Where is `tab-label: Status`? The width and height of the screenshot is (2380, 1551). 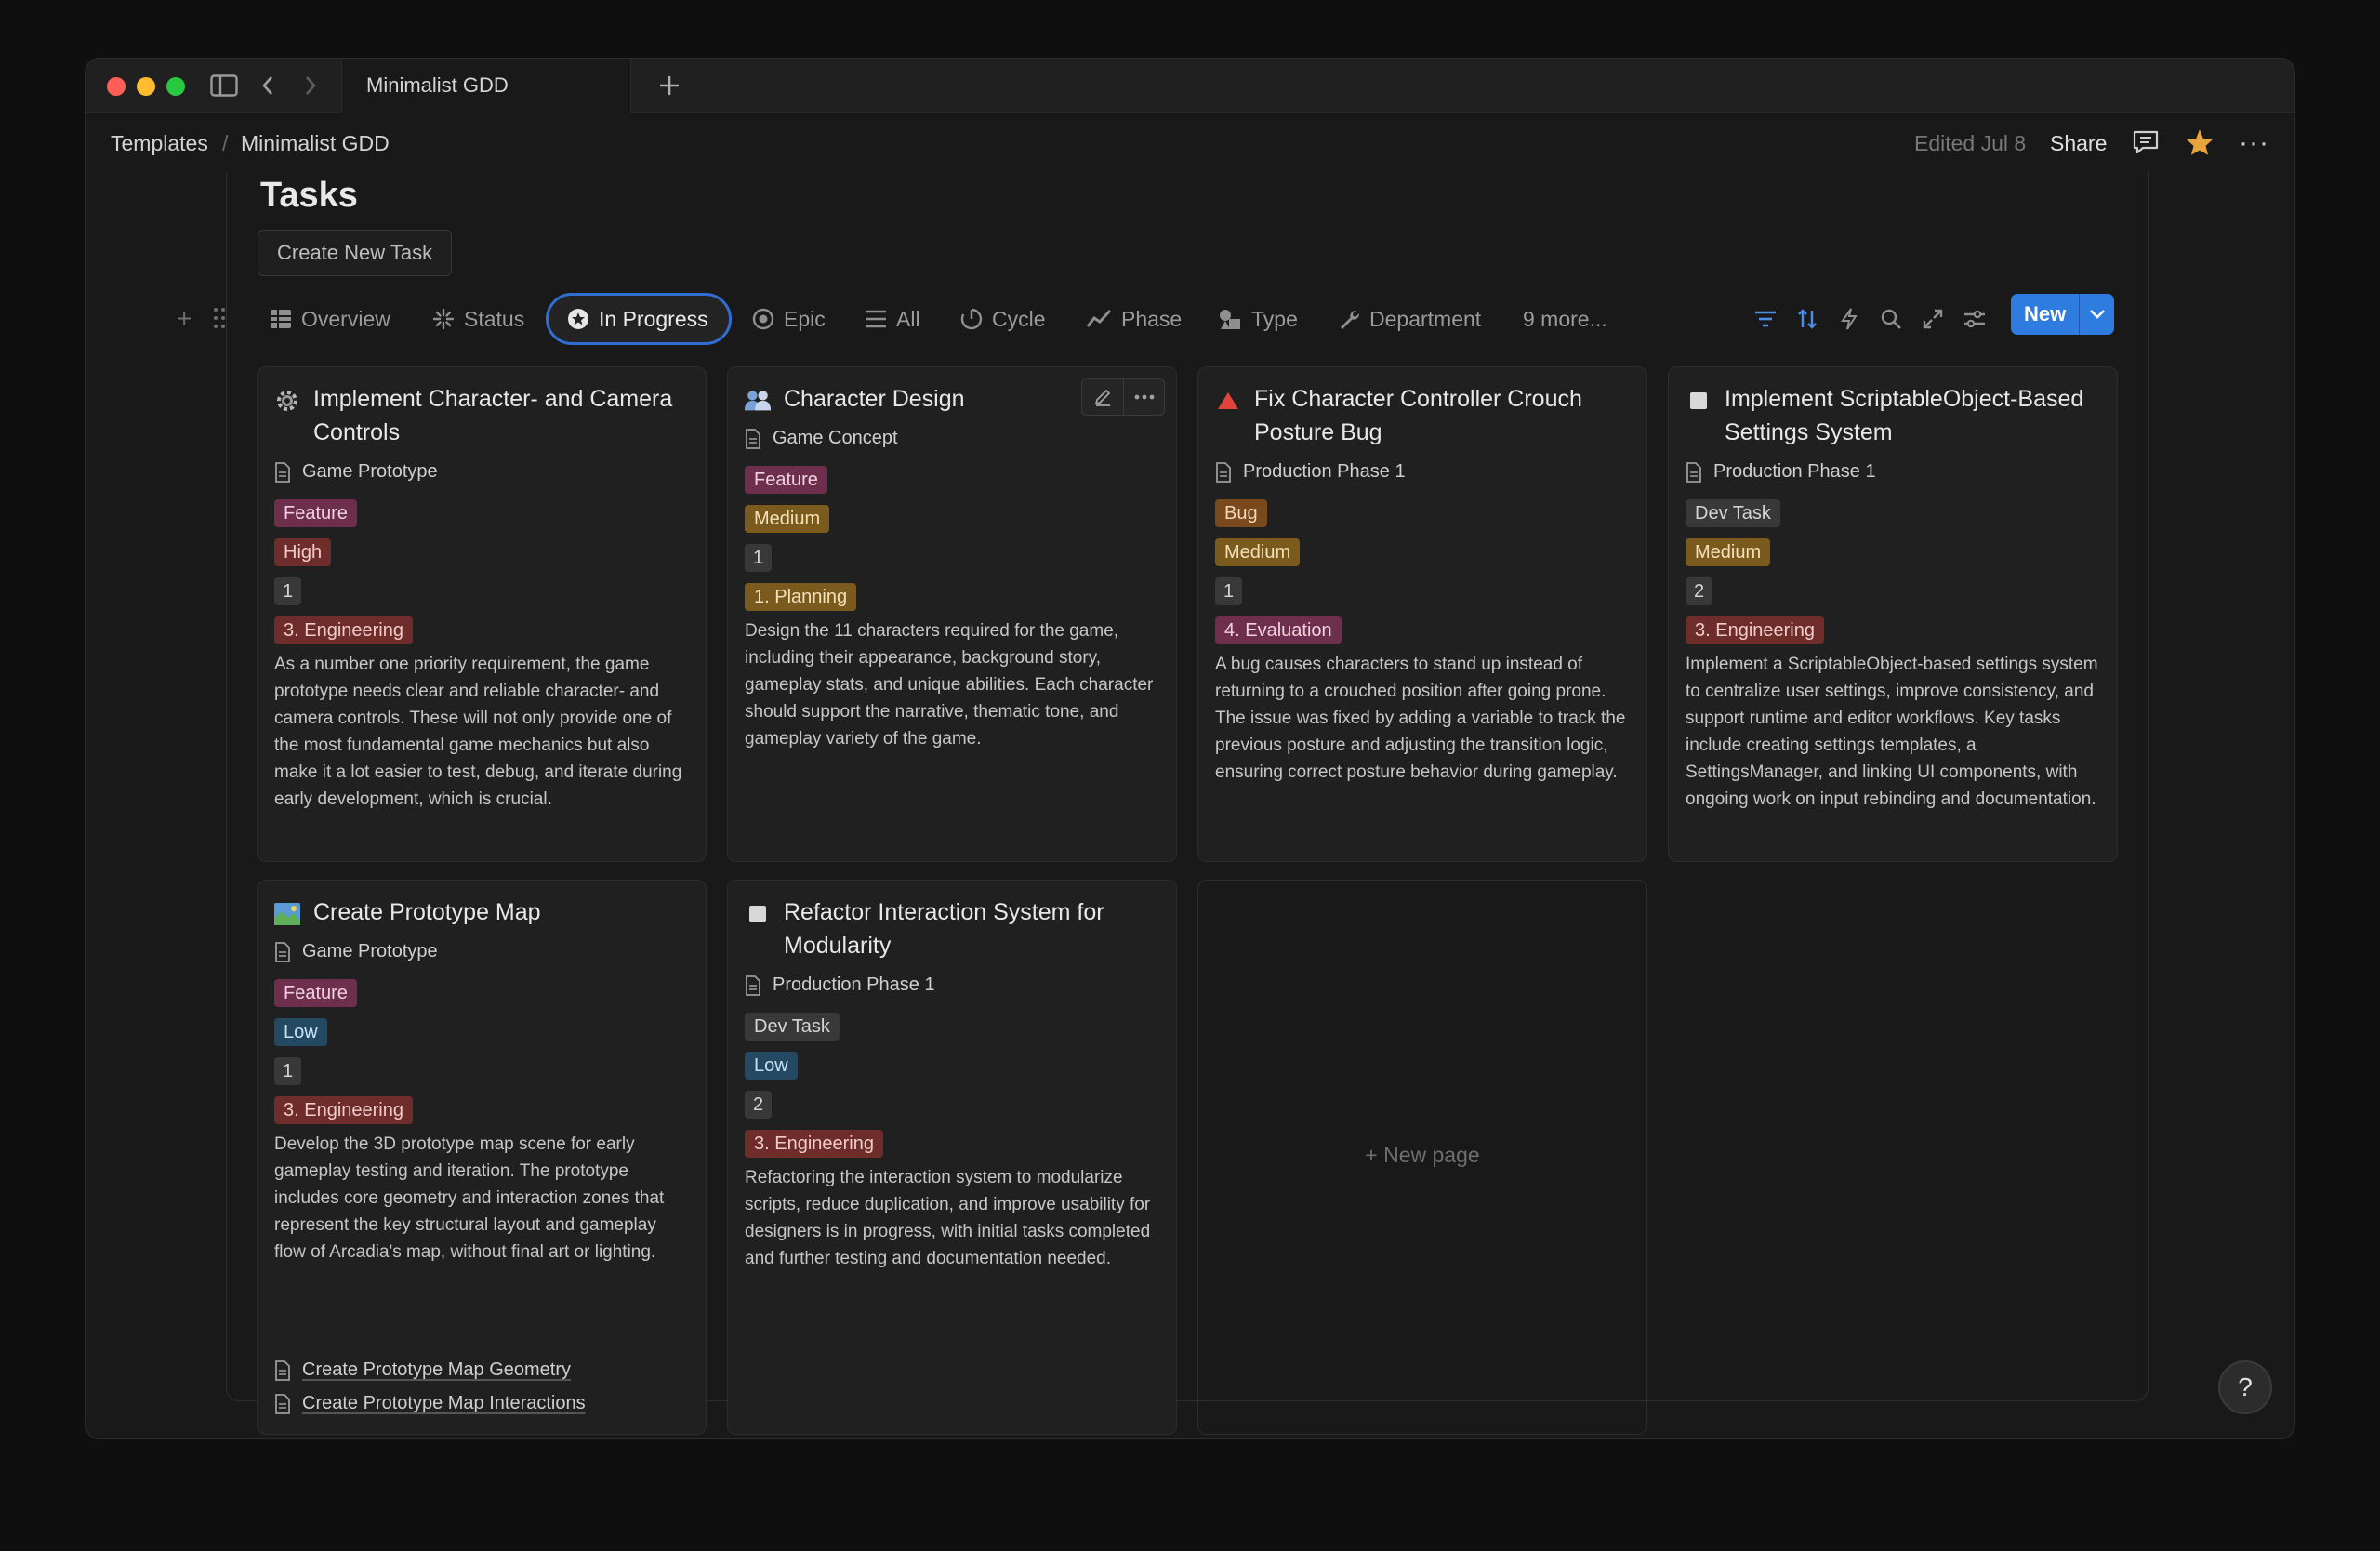
tab-label: Status is located at coordinates (494, 318).